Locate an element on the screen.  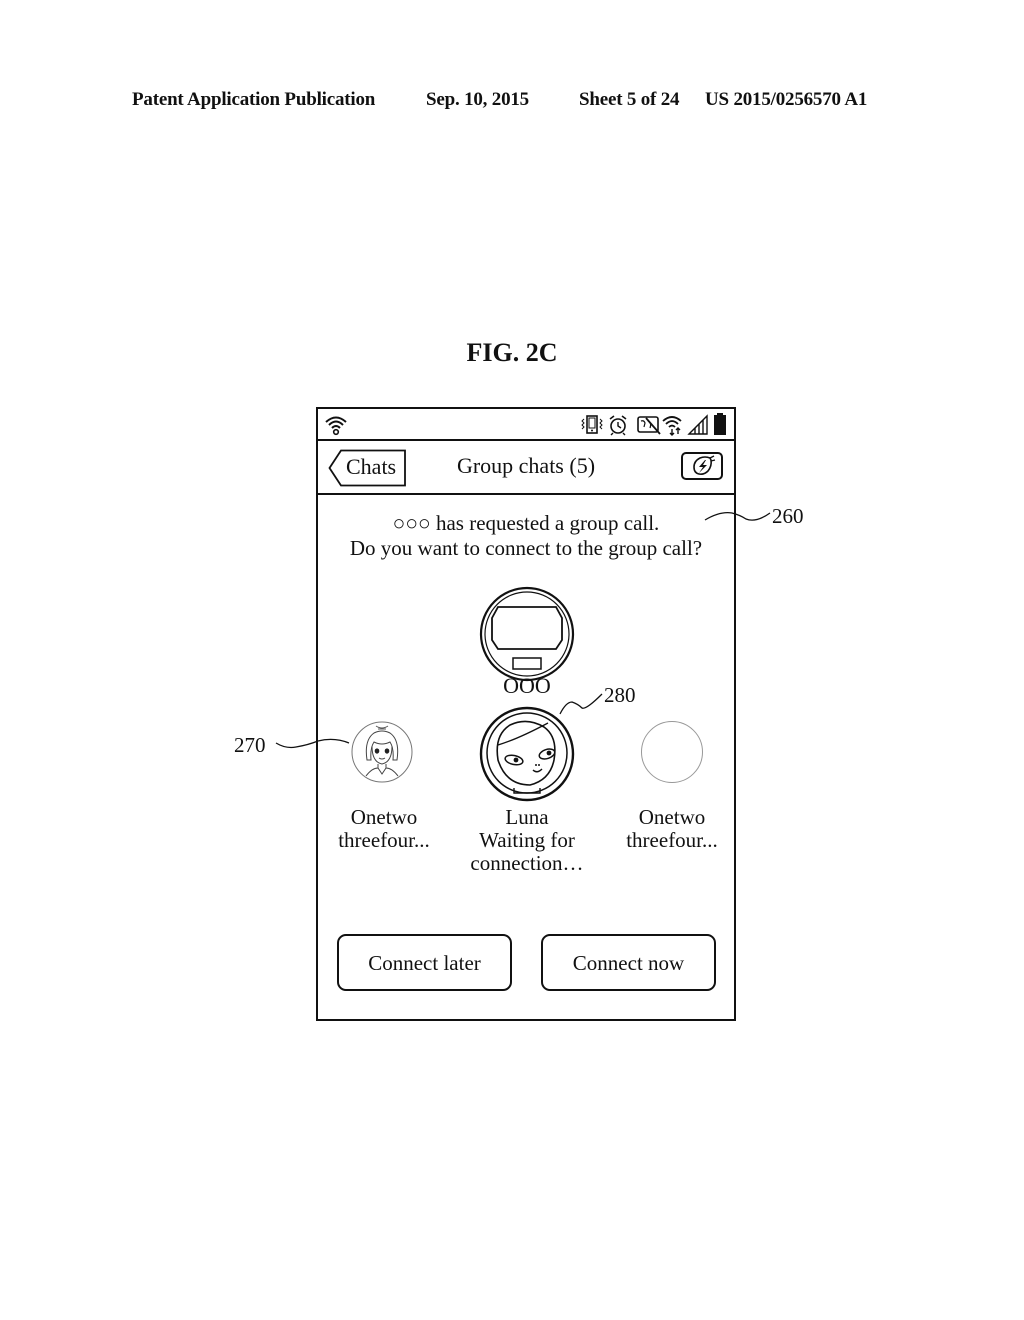
patent-number: US 2015/0256570 A1 is located at coordinates (786, 99).